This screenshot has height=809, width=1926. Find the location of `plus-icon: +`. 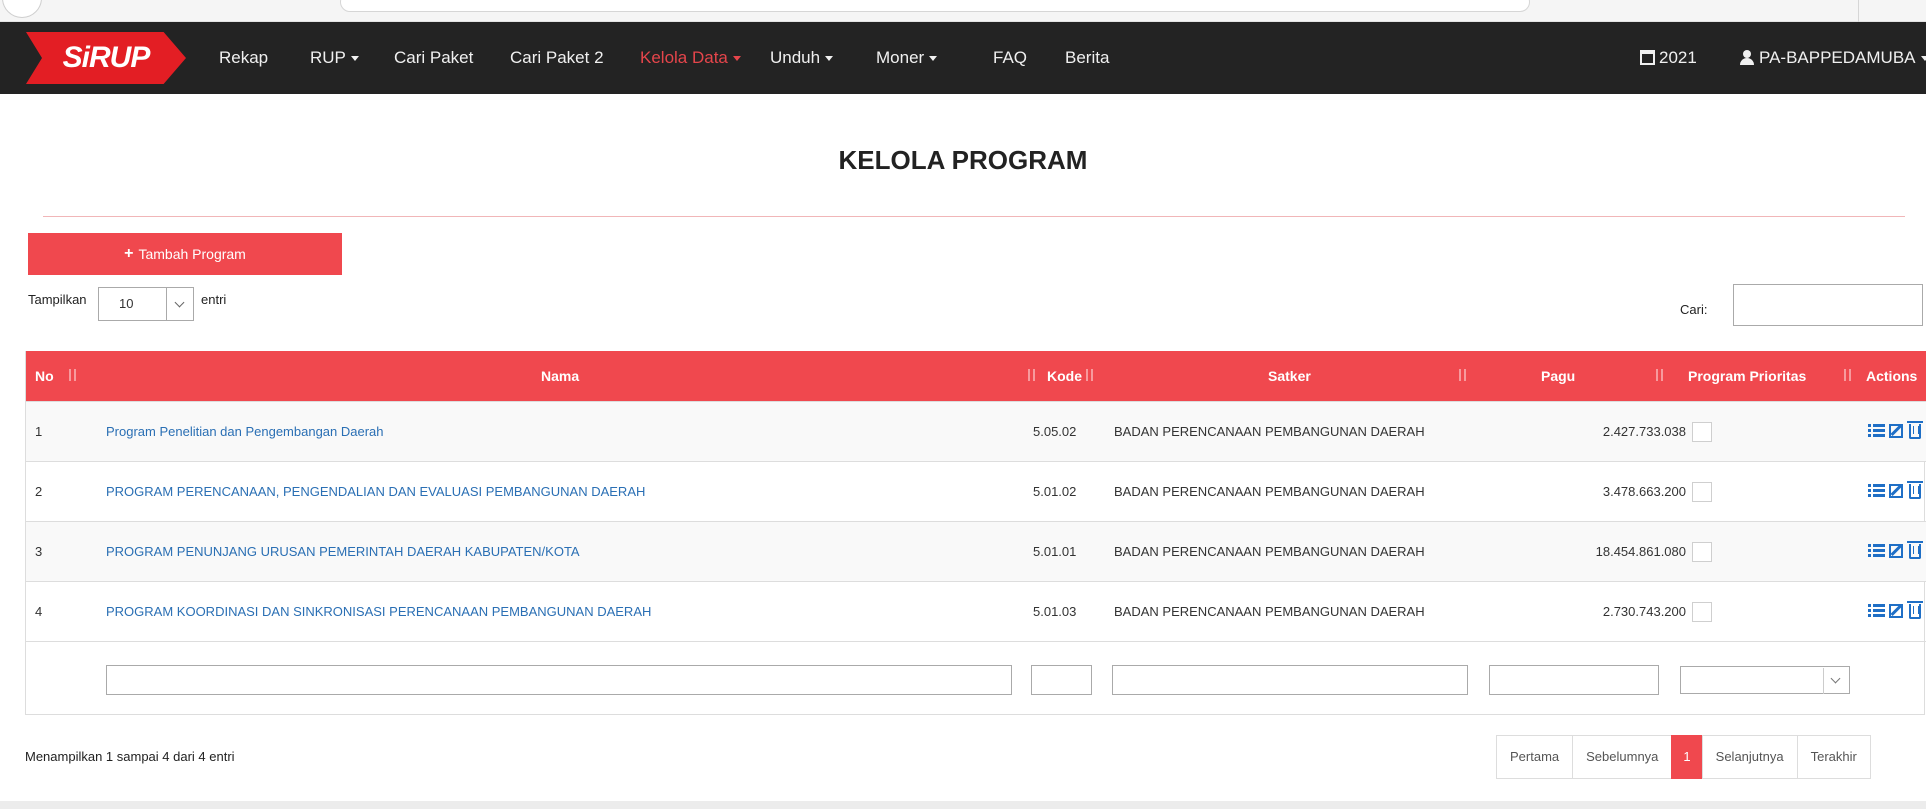

plus-icon: + is located at coordinates (129, 253).